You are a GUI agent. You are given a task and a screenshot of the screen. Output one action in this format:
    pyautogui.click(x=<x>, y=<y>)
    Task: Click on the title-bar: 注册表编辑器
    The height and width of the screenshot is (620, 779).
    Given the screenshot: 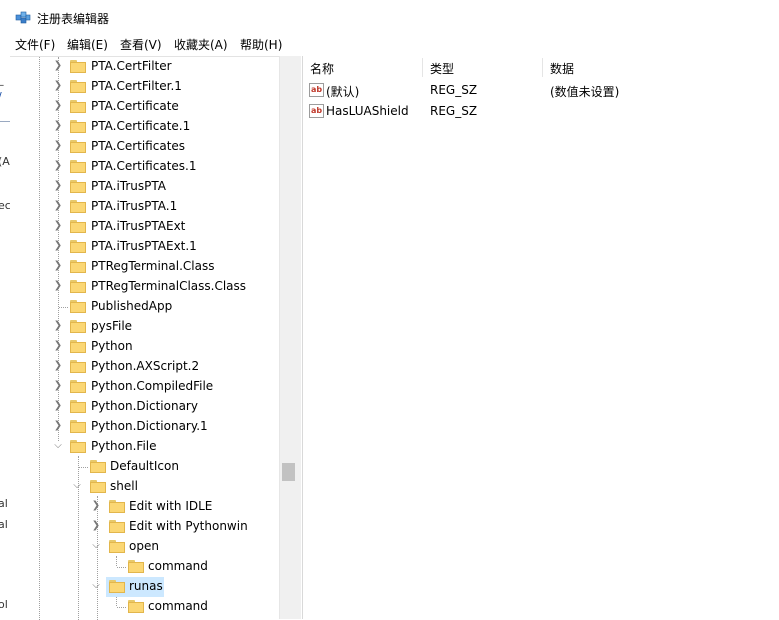 What is the action you would take?
    pyautogui.click(x=389, y=16)
    